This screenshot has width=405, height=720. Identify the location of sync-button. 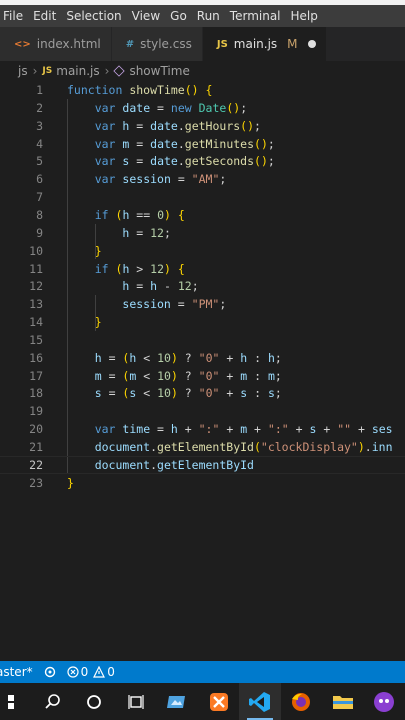
(50, 672).